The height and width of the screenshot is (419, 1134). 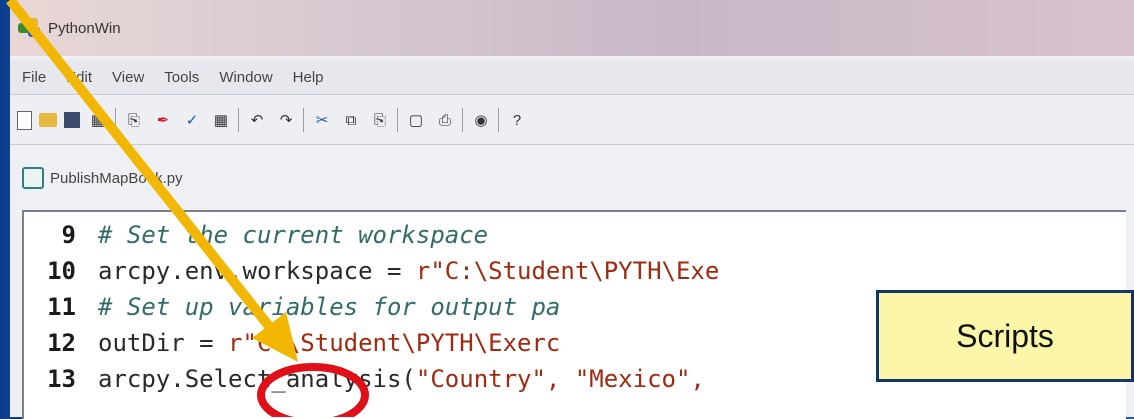 What do you see at coordinates (79, 77) in the screenshot?
I see `menu-edit: Edit` at bounding box center [79, 77].